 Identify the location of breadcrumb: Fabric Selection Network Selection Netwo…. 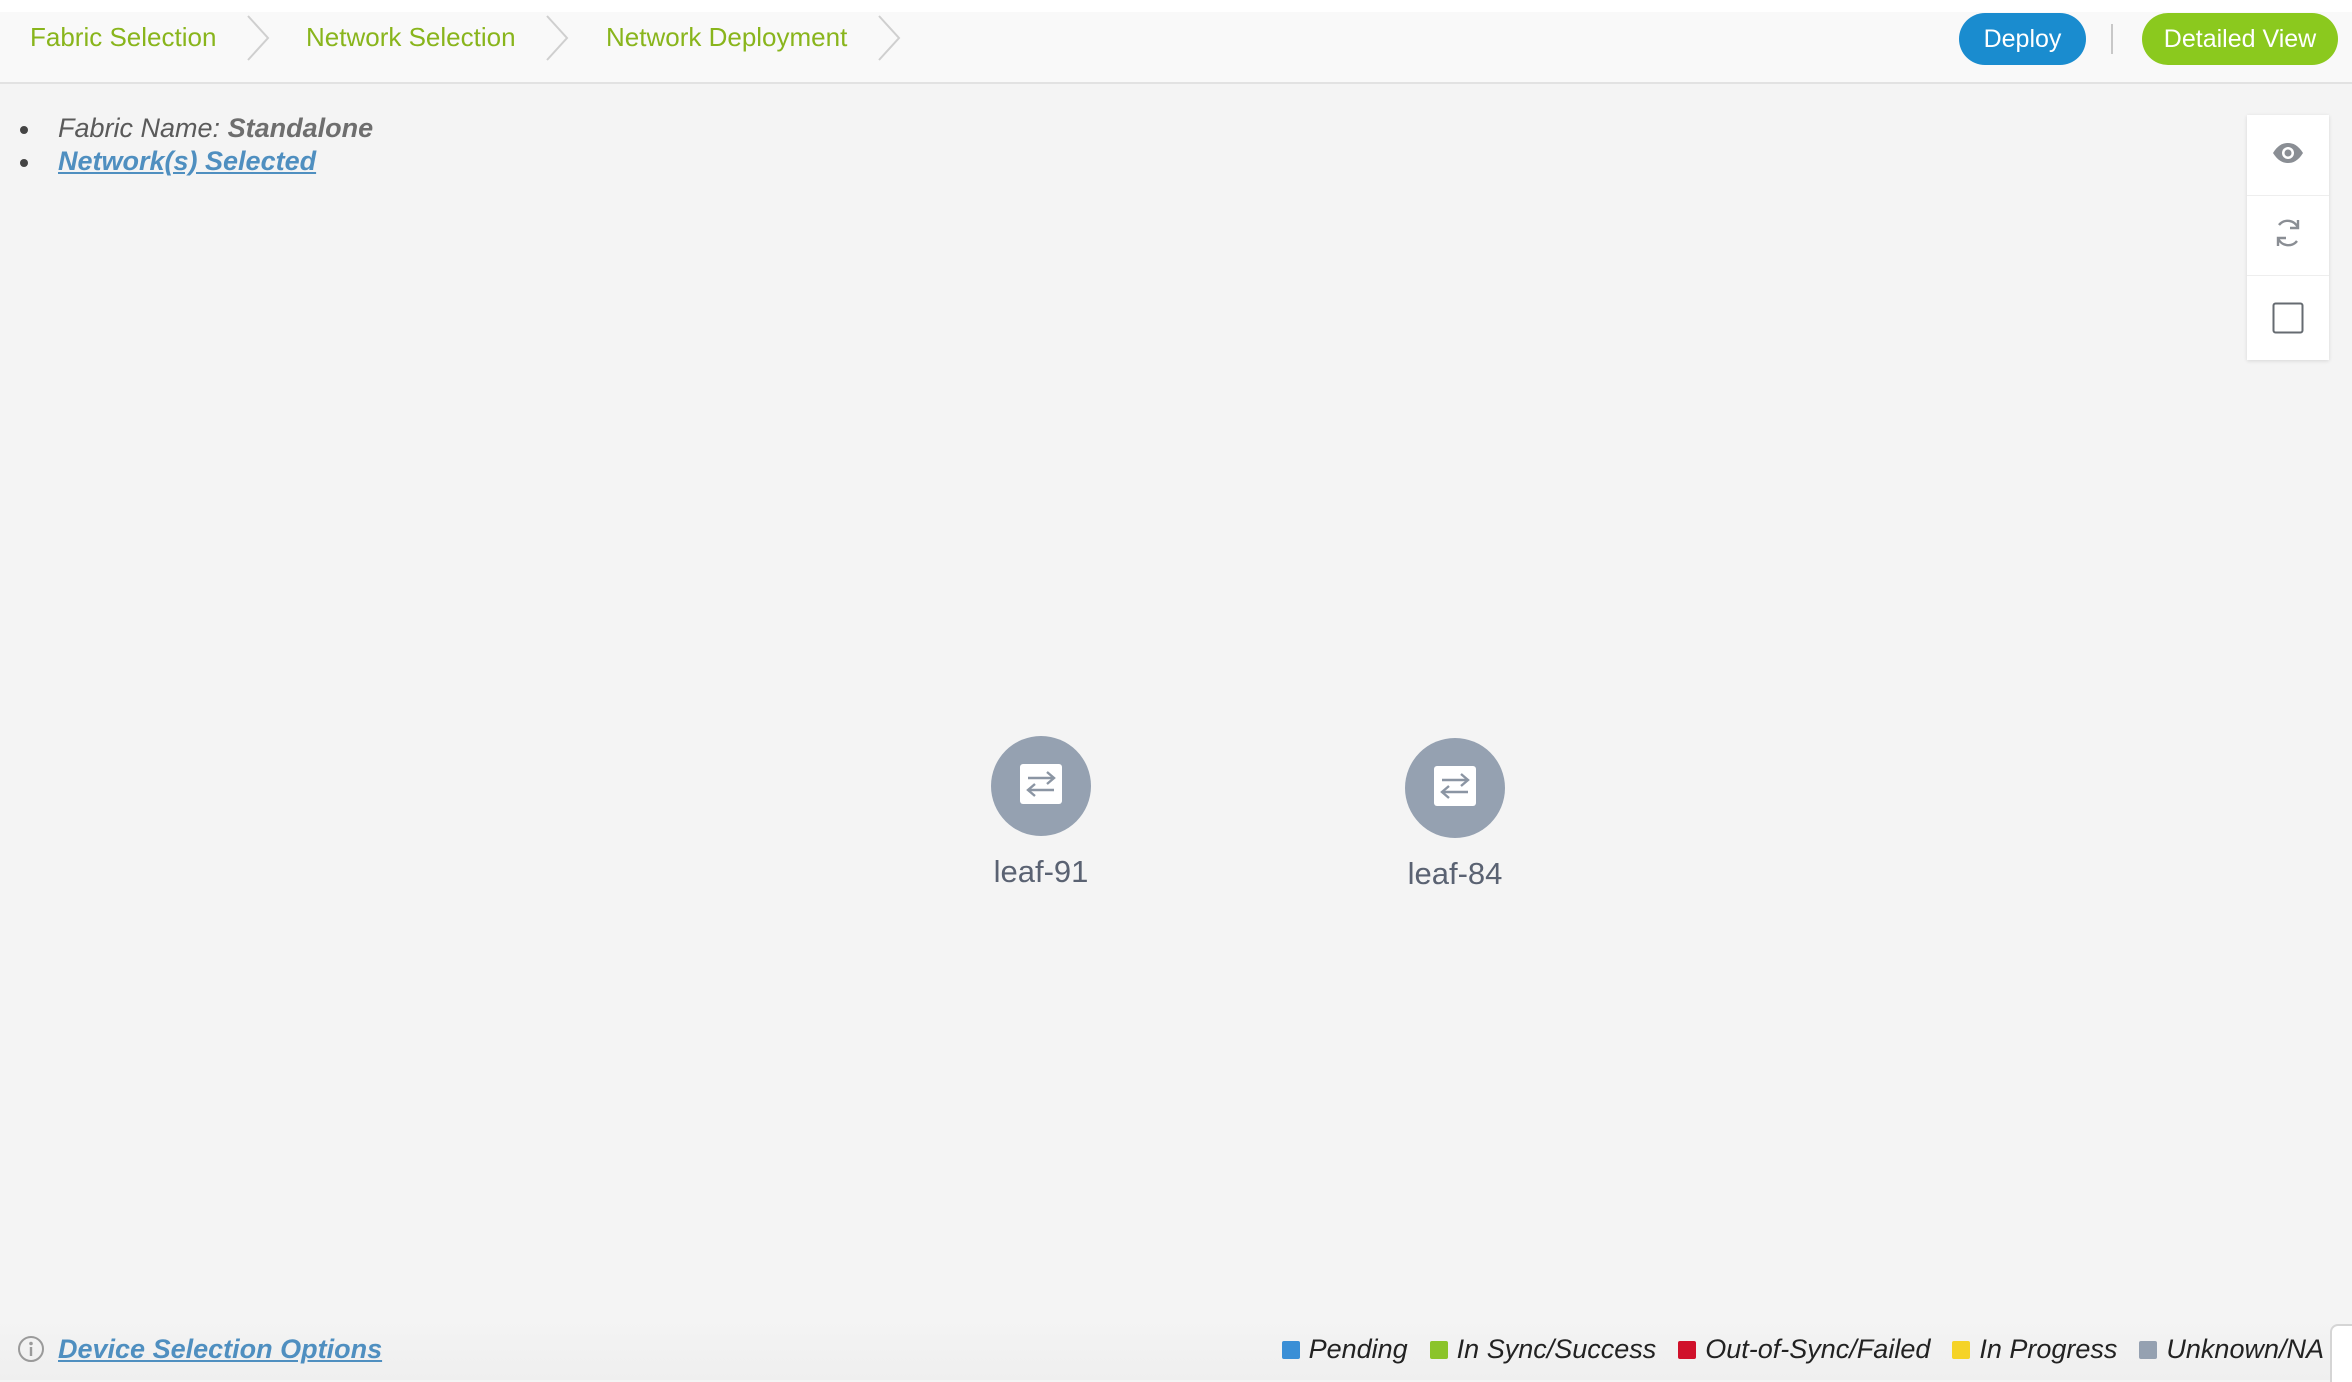
(1176, 48).